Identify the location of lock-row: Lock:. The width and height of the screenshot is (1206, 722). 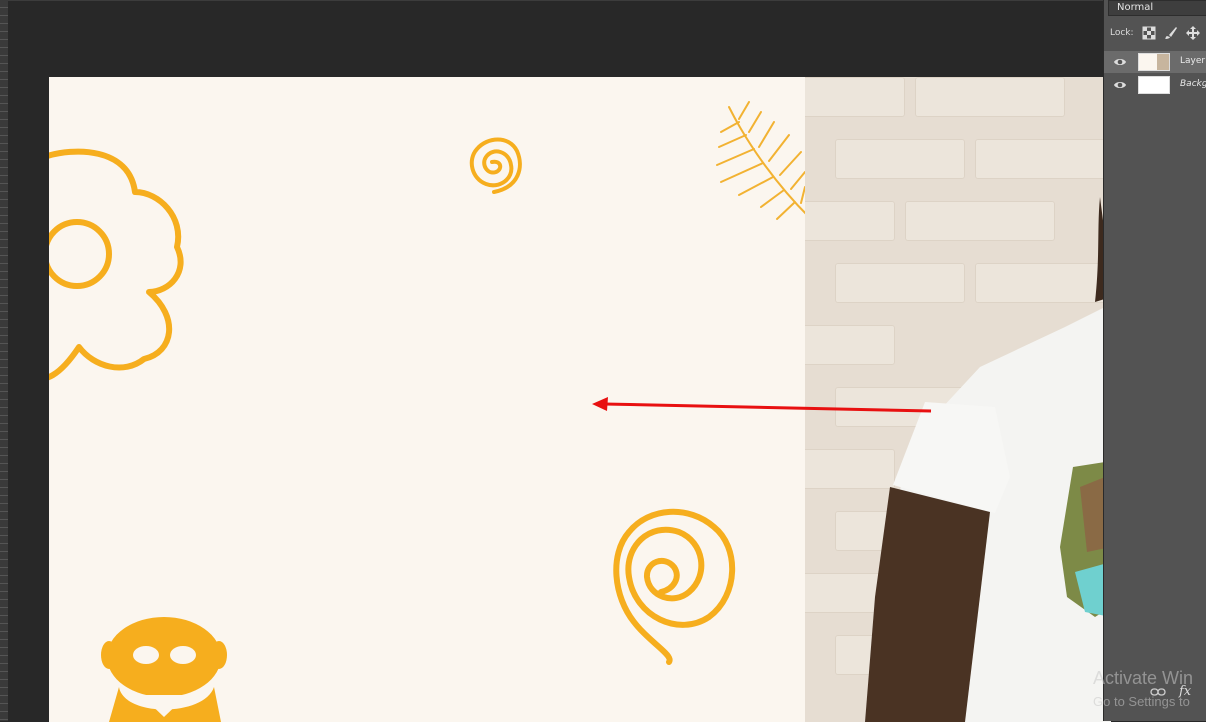
(1155, 34).